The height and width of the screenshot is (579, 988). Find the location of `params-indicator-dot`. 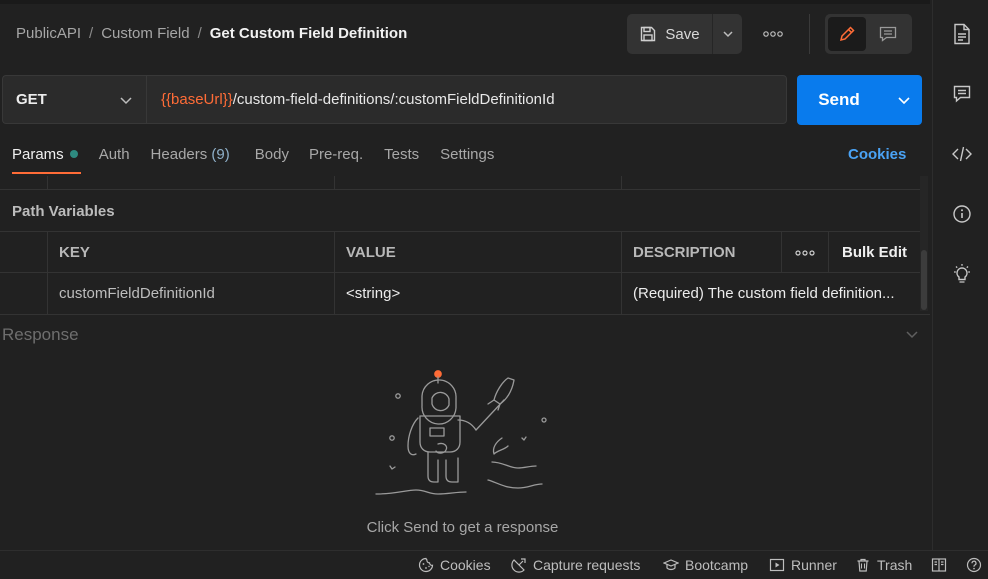

params-indicator-dot is located at coordinates (73, 154).